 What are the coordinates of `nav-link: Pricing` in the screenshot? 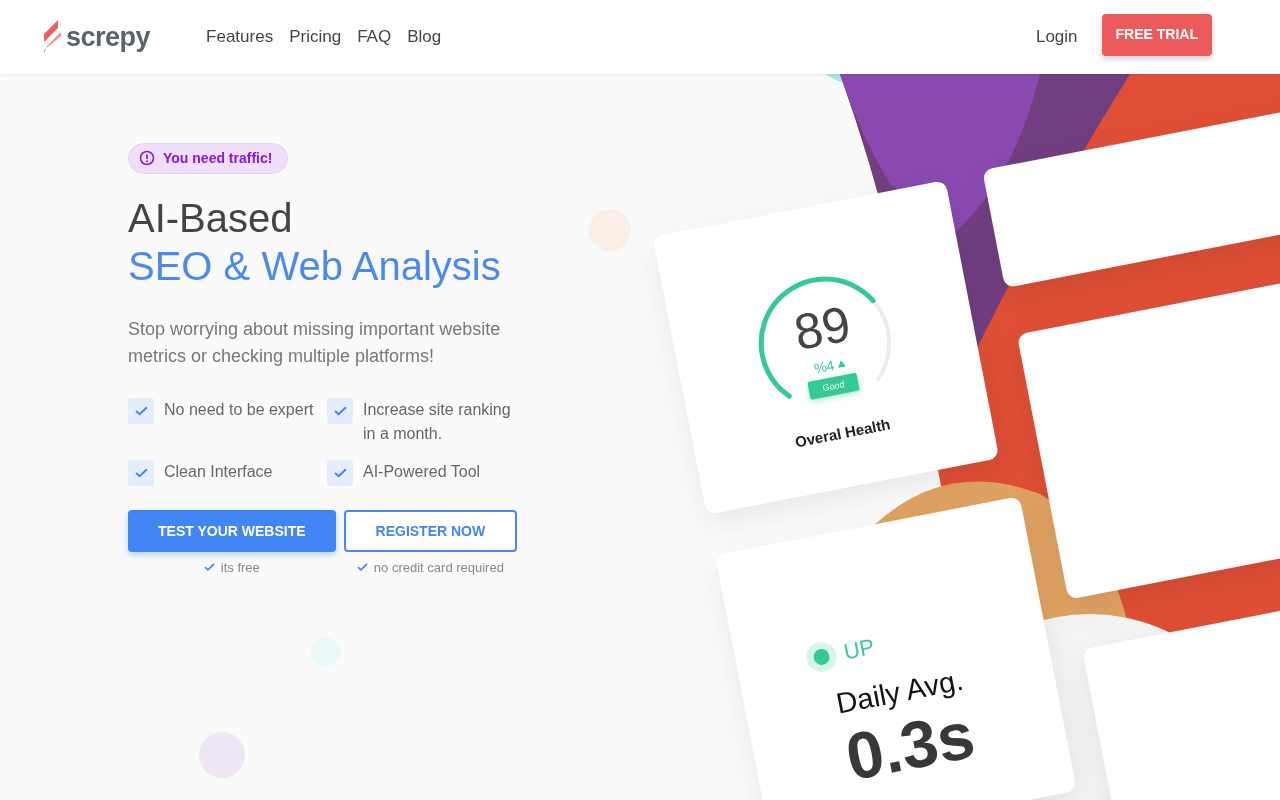 It's located at (315, 37).